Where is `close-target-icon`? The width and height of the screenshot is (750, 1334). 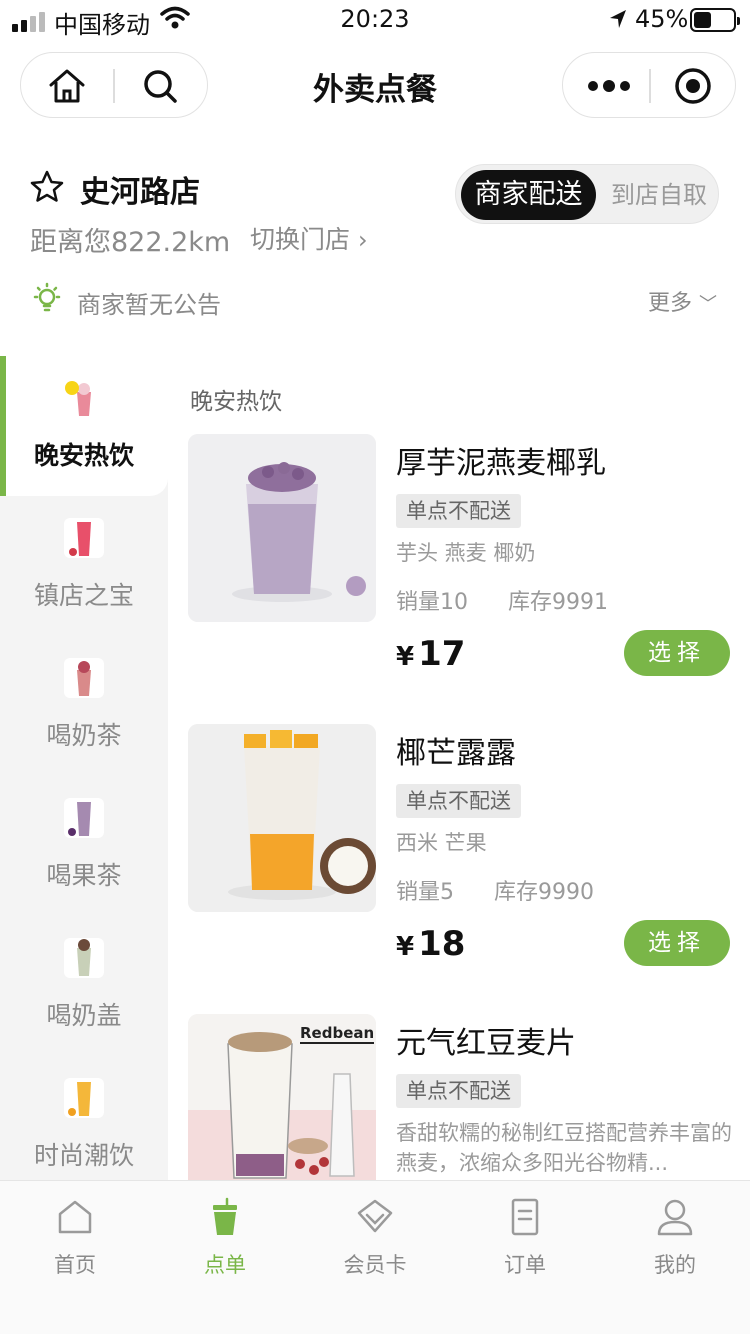
close-target-icon is located at coordinates (693, 86).